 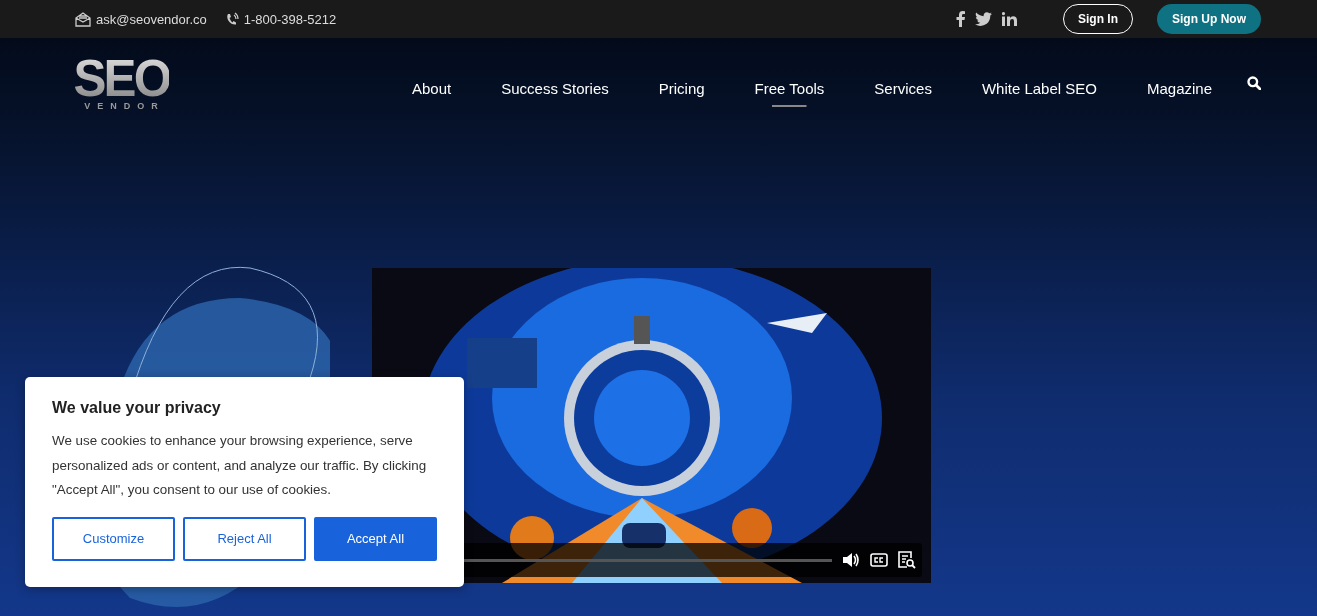 What do you see at coordinates (231, 19) in the screenshot?
I see `phone-icon` at bounding box center [231, 19].